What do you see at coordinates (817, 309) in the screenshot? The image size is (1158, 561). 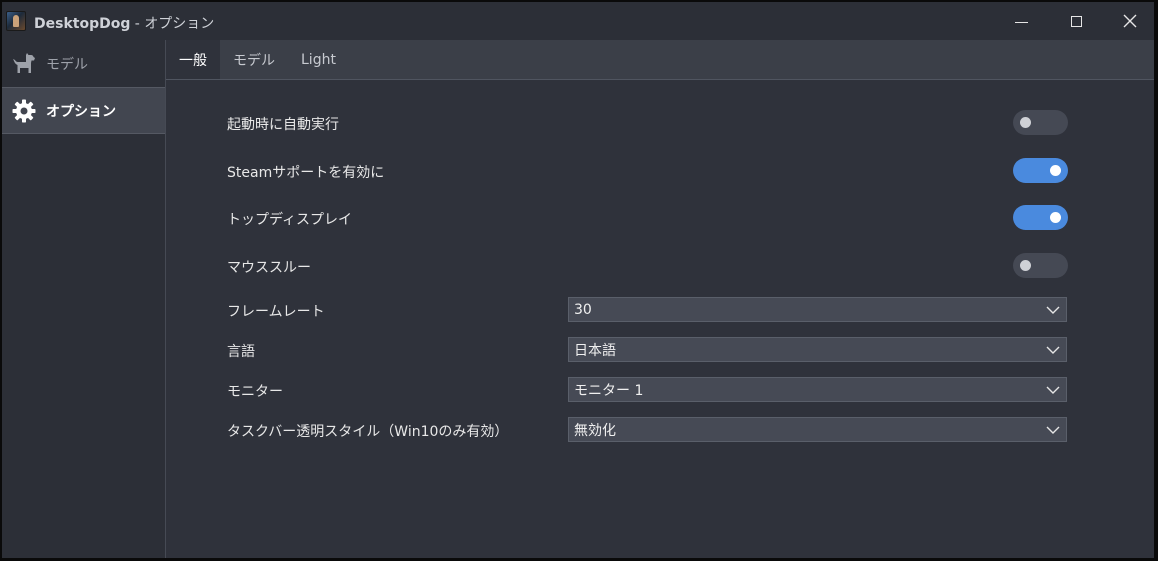 I see `framerate-select: 30` at bounding box center [817, 309].